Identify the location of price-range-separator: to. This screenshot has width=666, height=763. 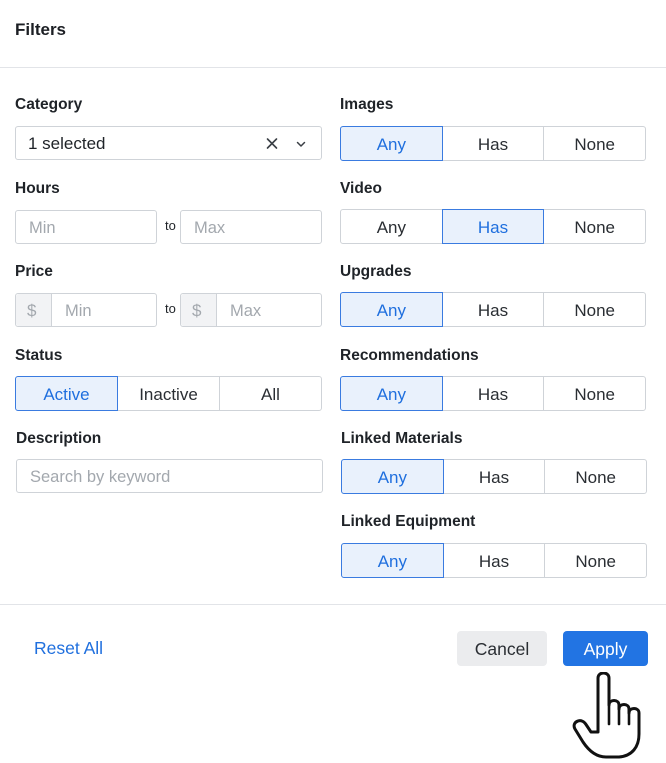
(170, 308).